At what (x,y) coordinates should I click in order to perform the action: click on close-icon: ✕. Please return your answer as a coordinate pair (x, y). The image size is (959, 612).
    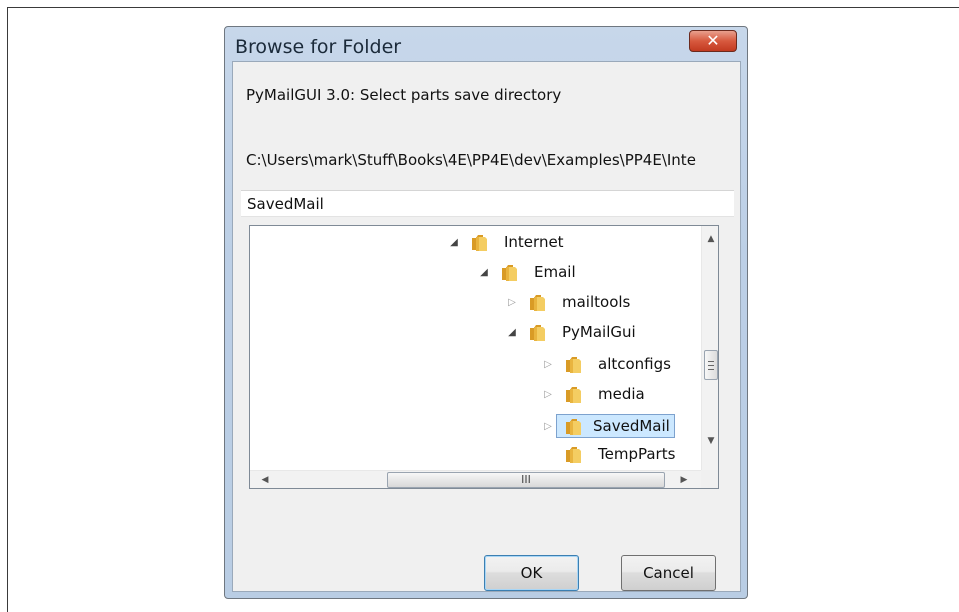
    Looking at the image, I should click on (713, 40).